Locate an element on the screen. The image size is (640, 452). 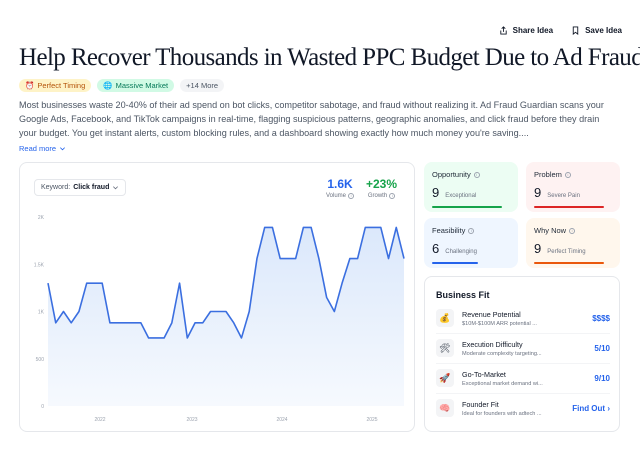
score-sub: Exceptional is located at coordinates (461, 196).